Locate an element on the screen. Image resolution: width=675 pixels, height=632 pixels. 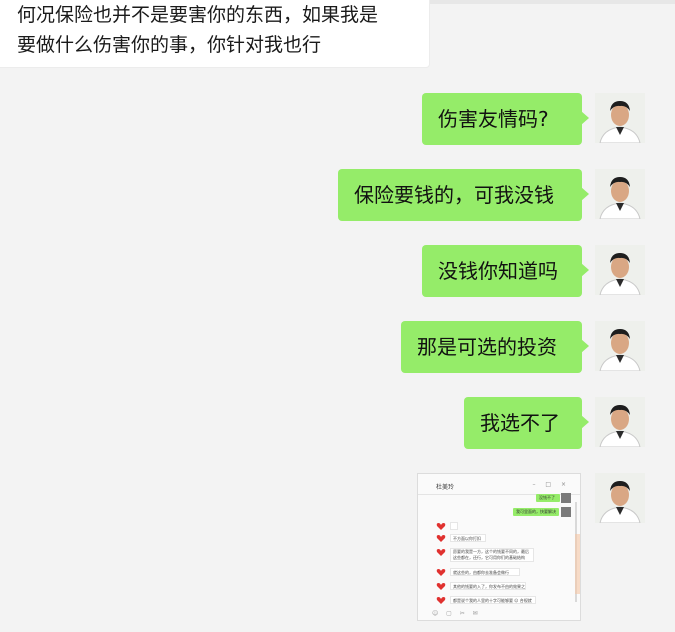
outgoing-message-bubble: 那是可选的投资 is located at coordinates (495, 347).